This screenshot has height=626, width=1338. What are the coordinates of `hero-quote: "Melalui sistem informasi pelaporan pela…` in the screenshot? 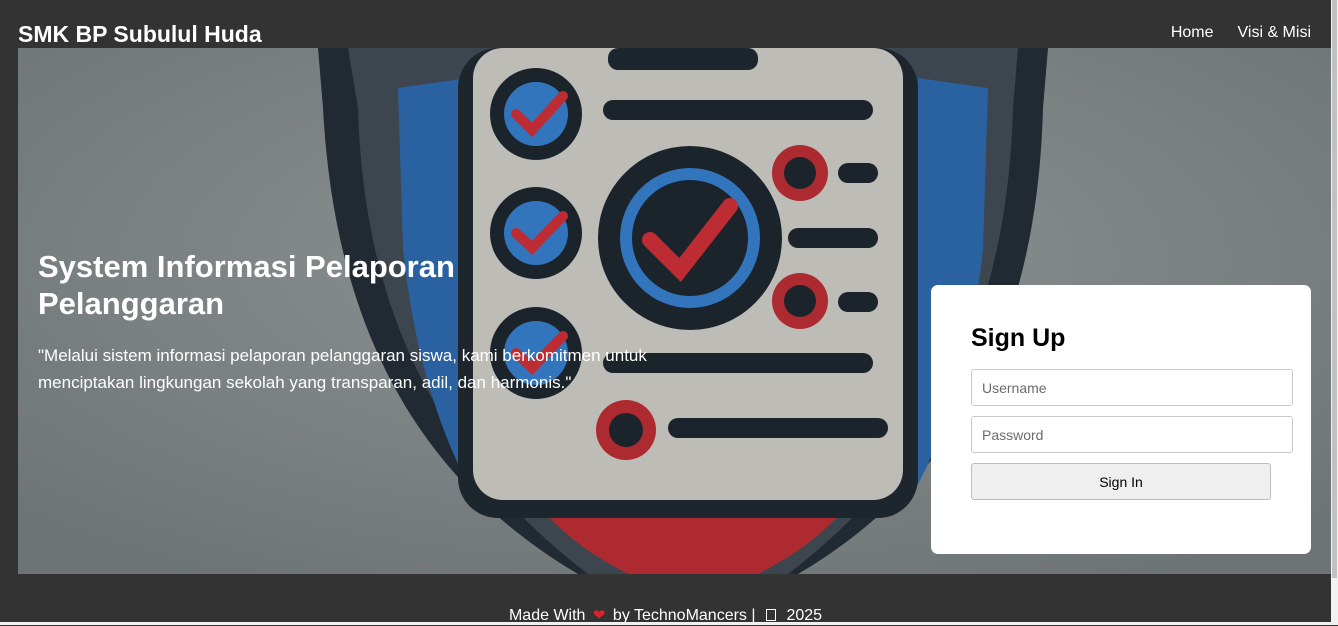 It's located at (342, 369).